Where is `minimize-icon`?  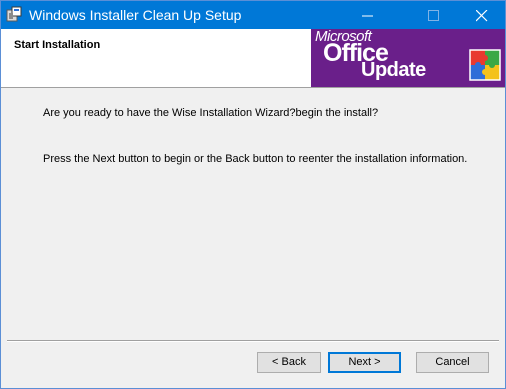 minimize-icon is located at coordinates (367, 16).